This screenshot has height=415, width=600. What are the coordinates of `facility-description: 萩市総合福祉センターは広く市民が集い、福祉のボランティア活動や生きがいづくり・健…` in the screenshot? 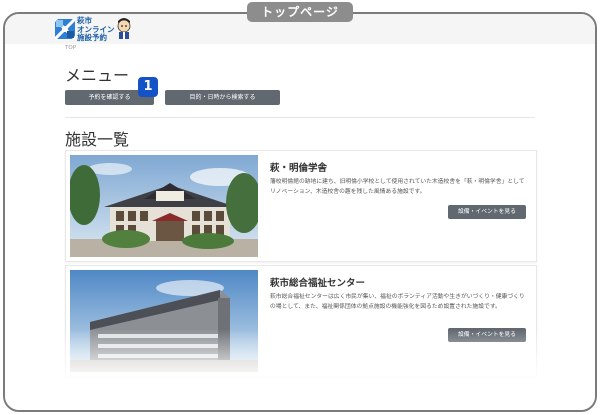 It's located at (397, 302).